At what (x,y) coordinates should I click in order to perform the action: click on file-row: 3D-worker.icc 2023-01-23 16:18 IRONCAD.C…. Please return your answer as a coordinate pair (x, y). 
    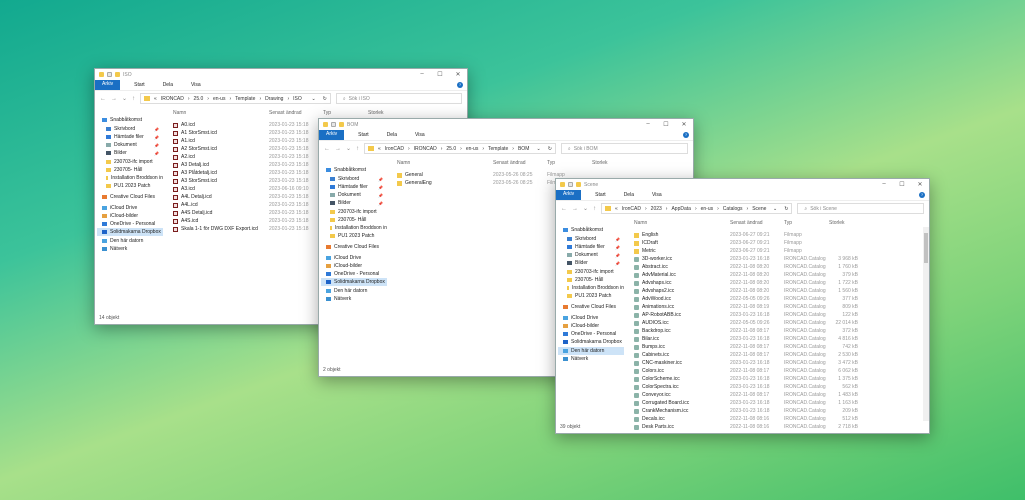
    Looking at the image, I should click on (742, 259).